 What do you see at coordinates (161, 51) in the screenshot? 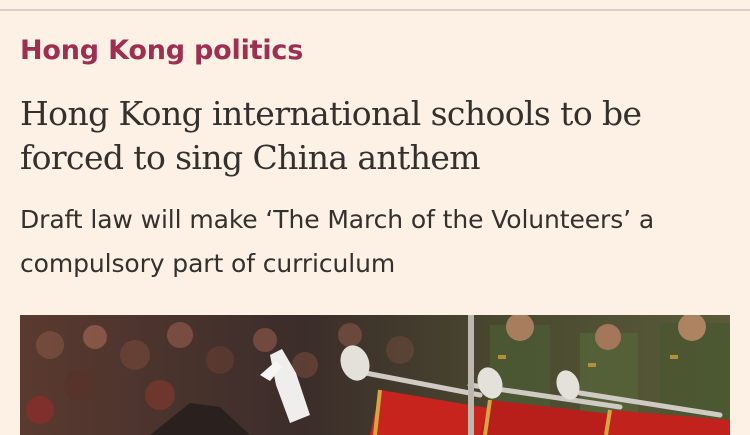
I see `topic-link: Hong Kong politics` at bounding box center [161, 51].